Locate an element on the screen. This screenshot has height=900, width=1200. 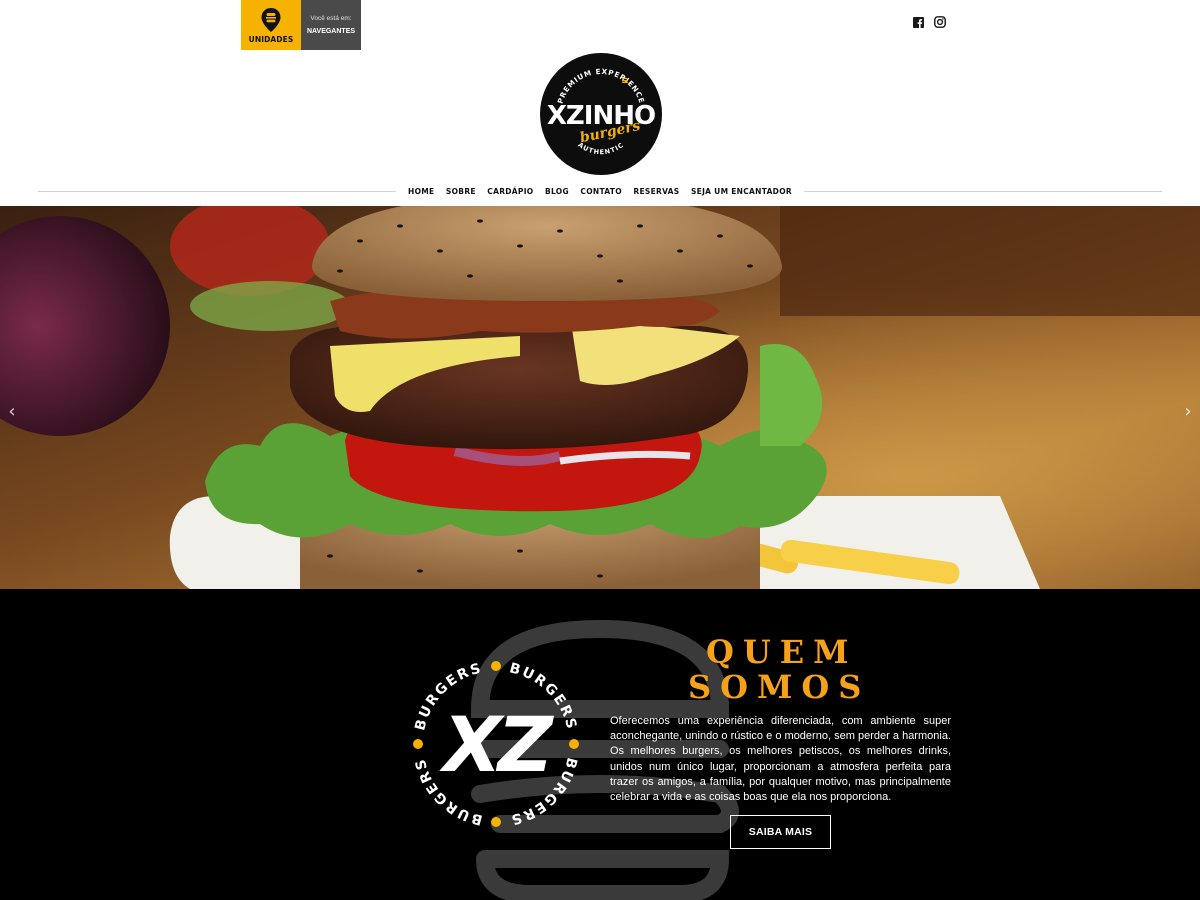
nav-seja-um-encantador: SEJA UM ENCANTADOR is located at coordinates (741, 191).